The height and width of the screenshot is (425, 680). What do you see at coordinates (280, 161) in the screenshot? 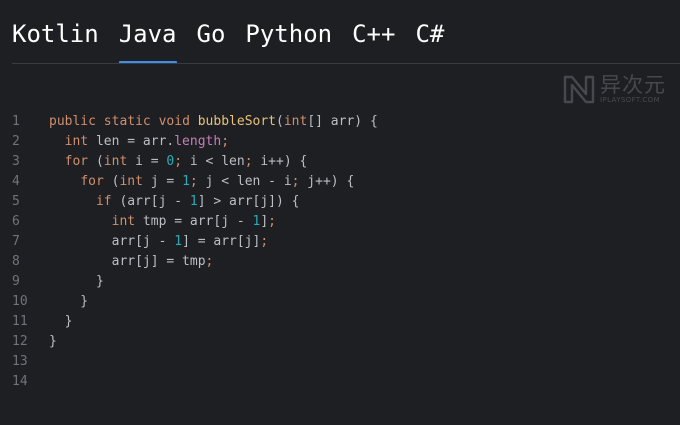
I see `code-token: i++) {` at bounding box center [280, 161].